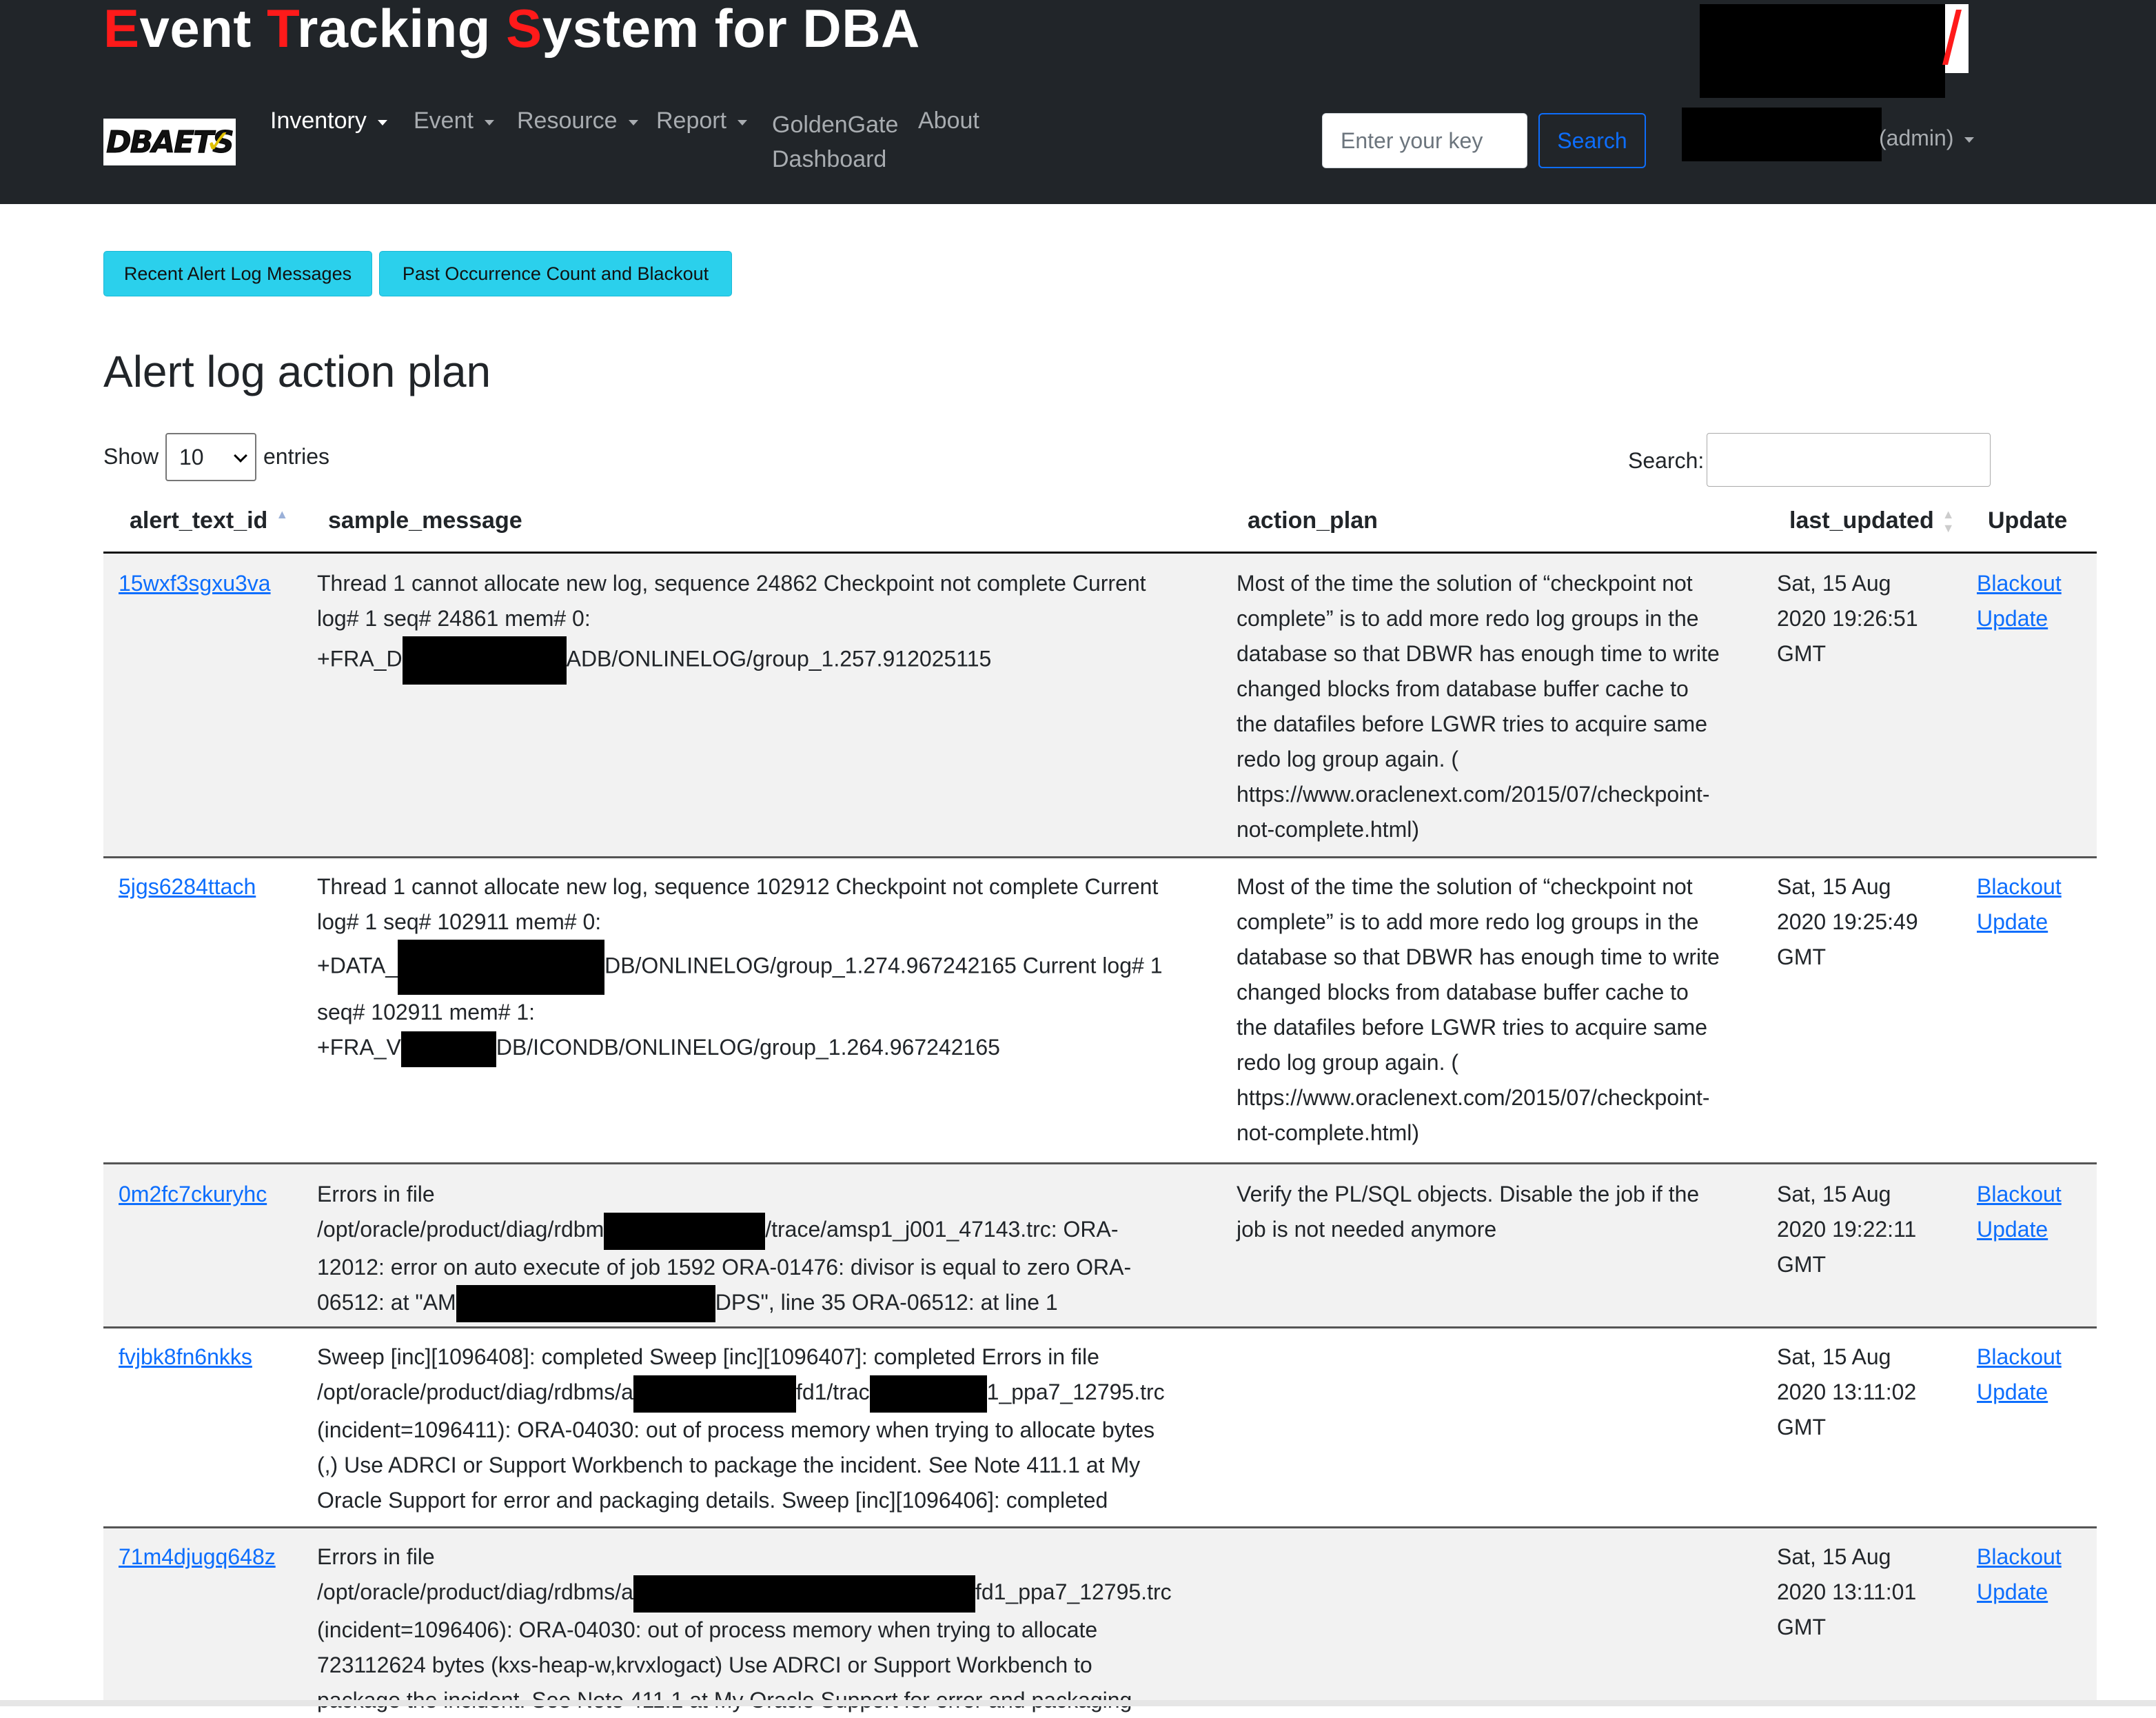 The width and height of the screenshot is (2156, 1718). What do you see at coordinates (131, 456) in the screenshot?
I see `show-label: Show` at bounding box center [131, 456].